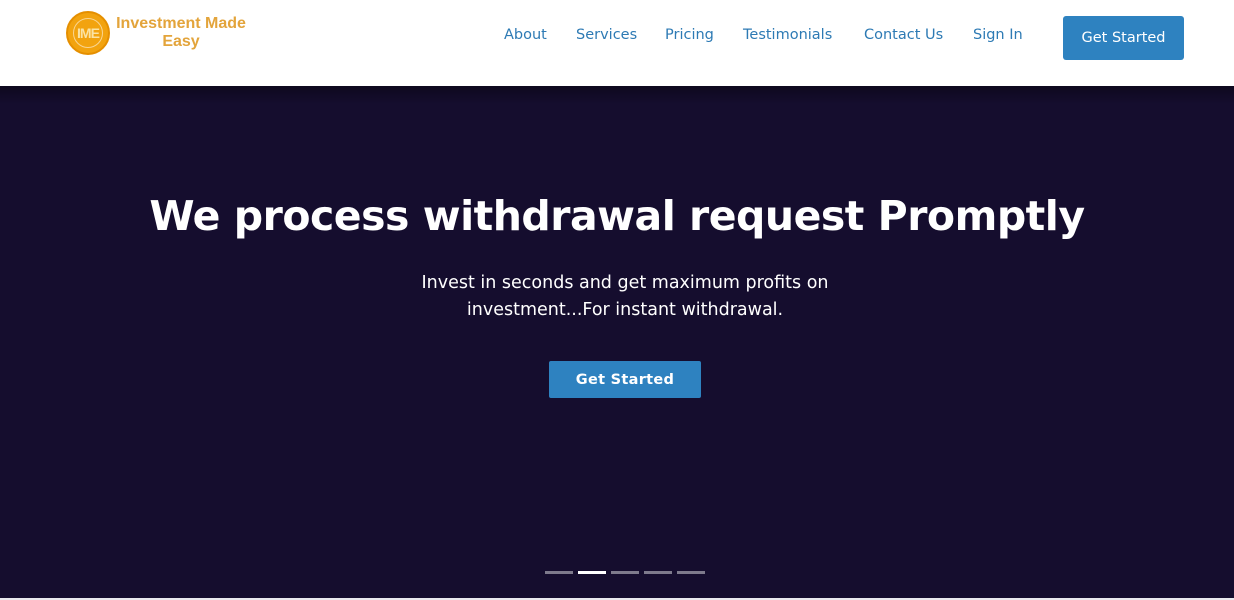 The image size is (1234, 600). I want to click on brand-logo: IME Investment Made Easy, so click(157, 33).